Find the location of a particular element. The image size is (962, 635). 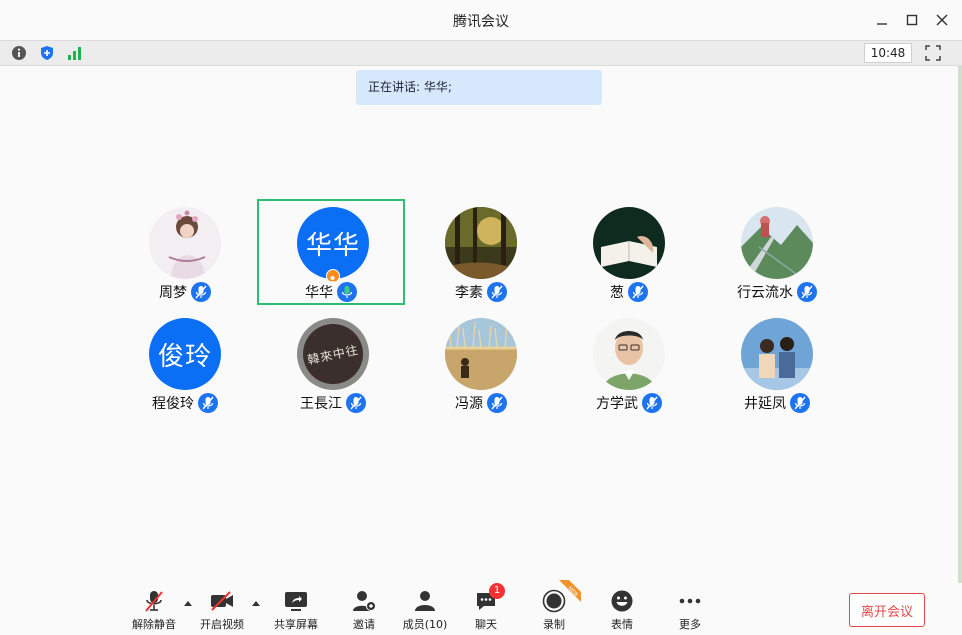

close-button is located at coordinates (942, 20).